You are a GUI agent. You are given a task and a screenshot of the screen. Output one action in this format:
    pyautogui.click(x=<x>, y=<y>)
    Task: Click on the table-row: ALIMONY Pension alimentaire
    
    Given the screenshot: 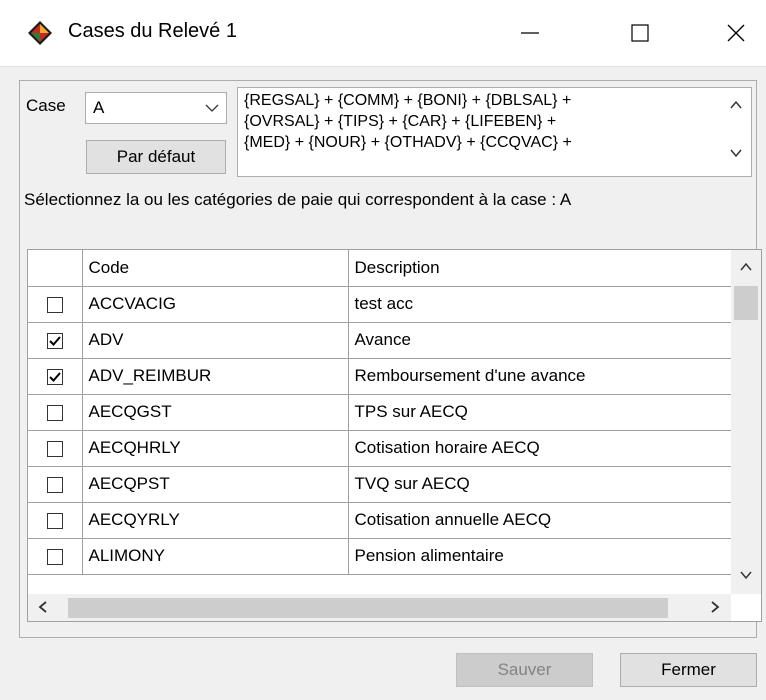 What is the action you would take?
    pyautogui.click(x=380, y=556)
    